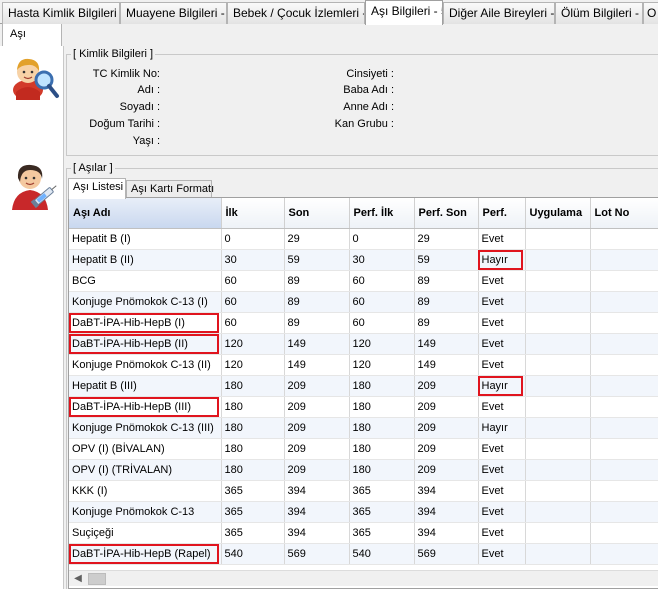  What do you see at coordinates (145, 386) in the screenshot?
I see `cell-asi-adi: Hepatit B (III)` at bounding box center [145, 386].